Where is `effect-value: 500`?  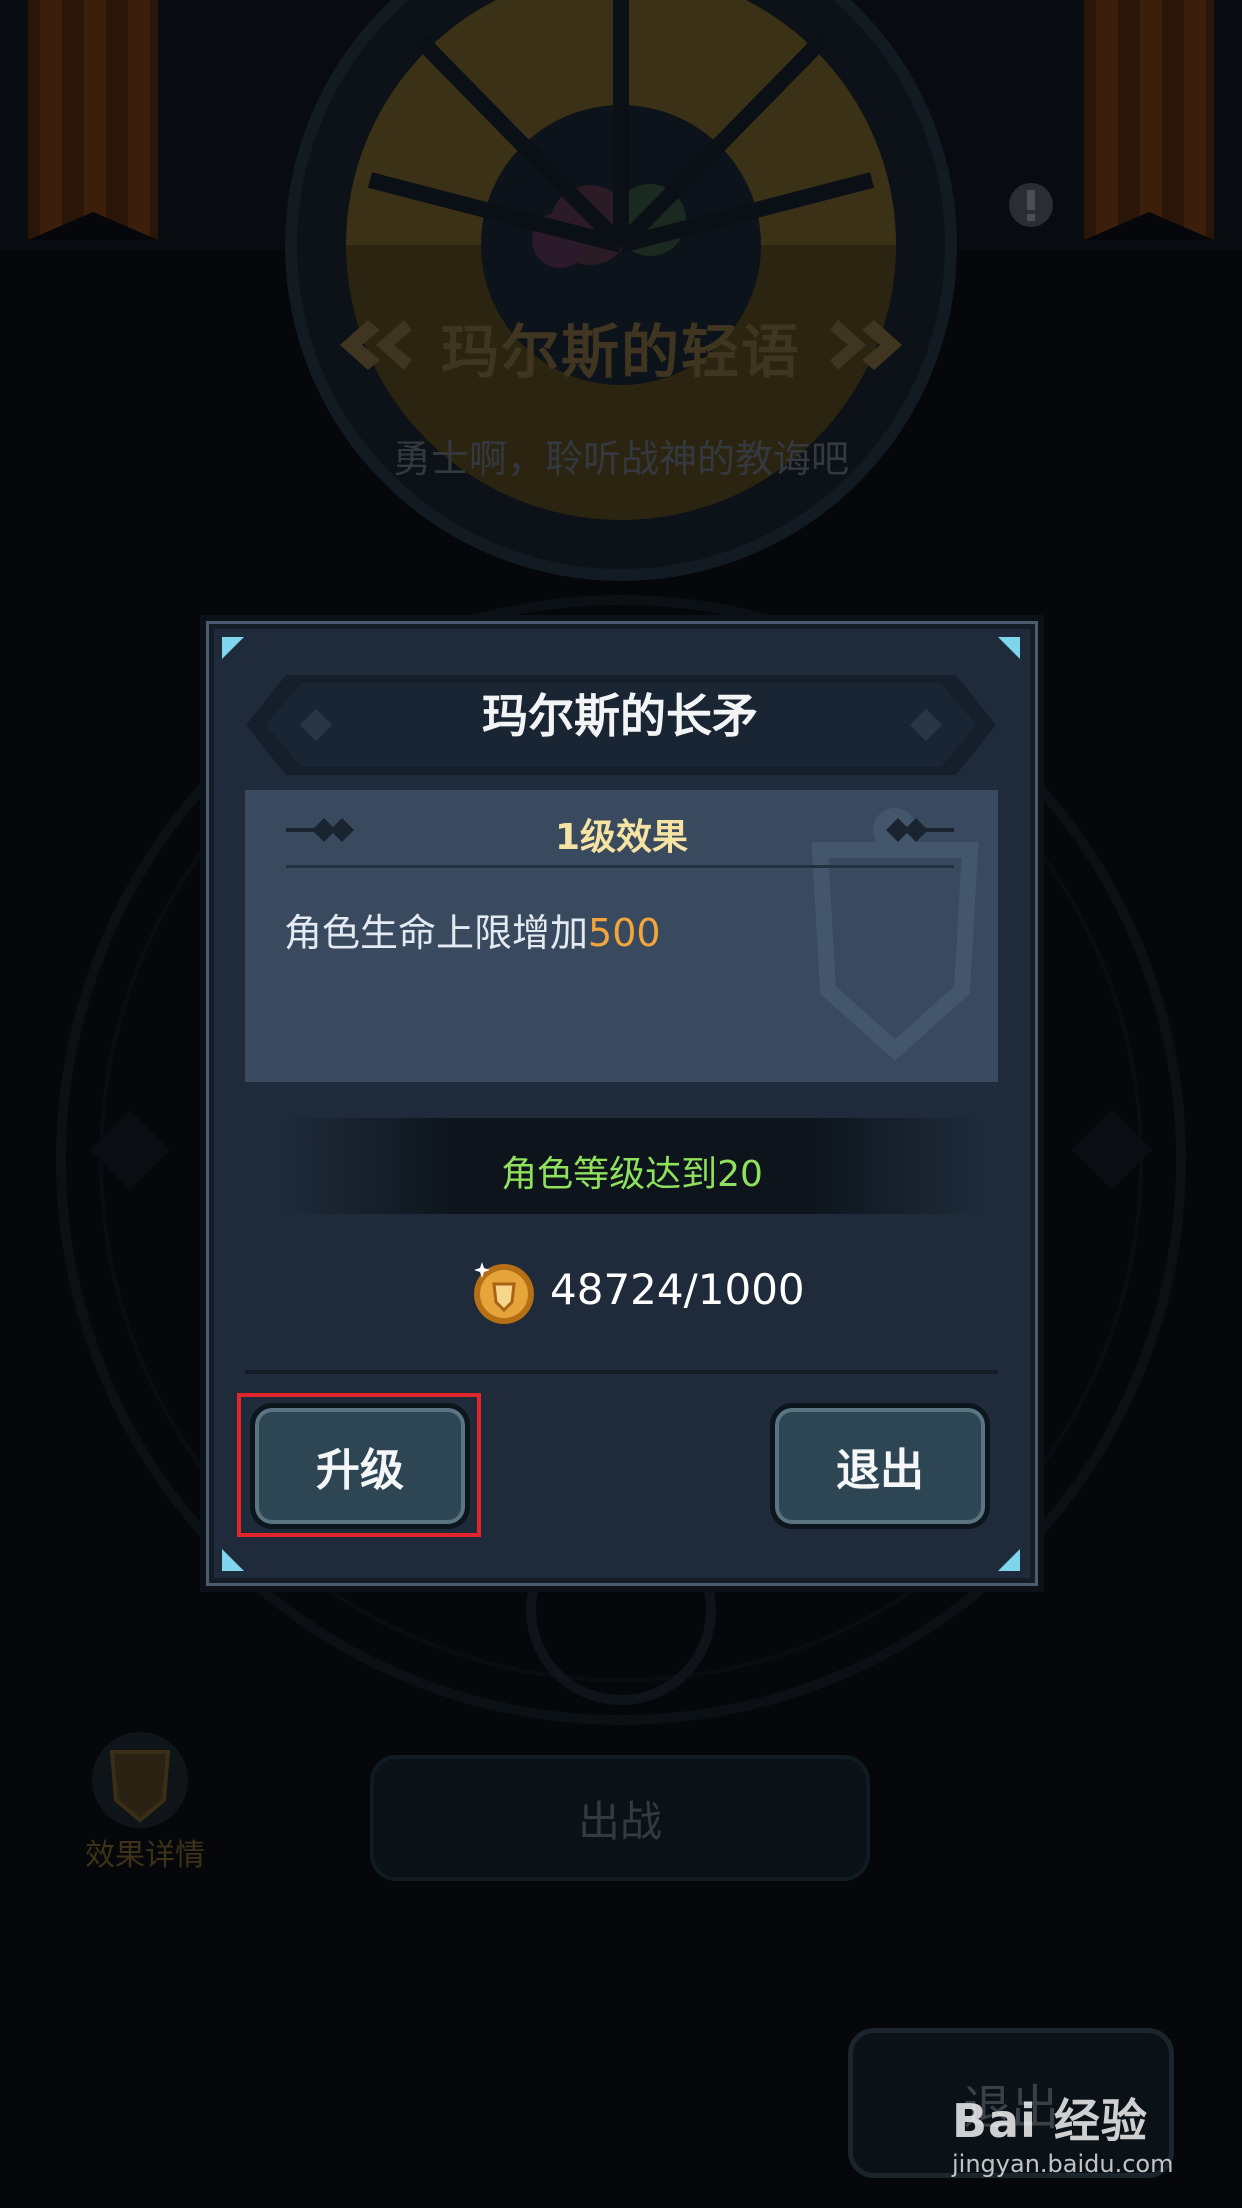 effect-value: 500 is located at coordinates (624, 933).